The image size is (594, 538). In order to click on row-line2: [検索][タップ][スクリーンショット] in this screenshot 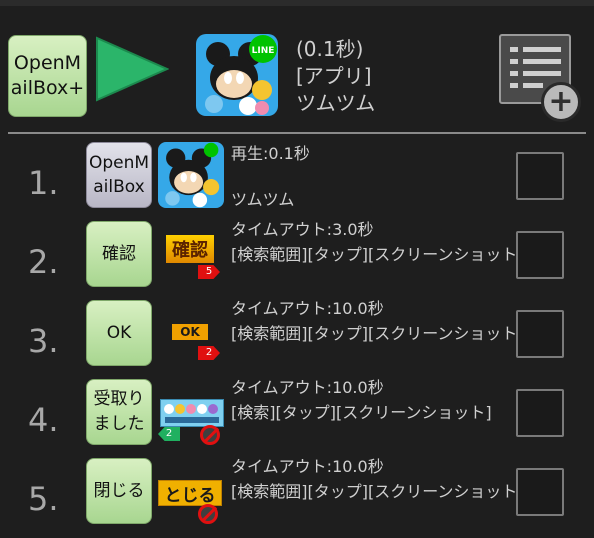, I will do `click(361, 412)`.